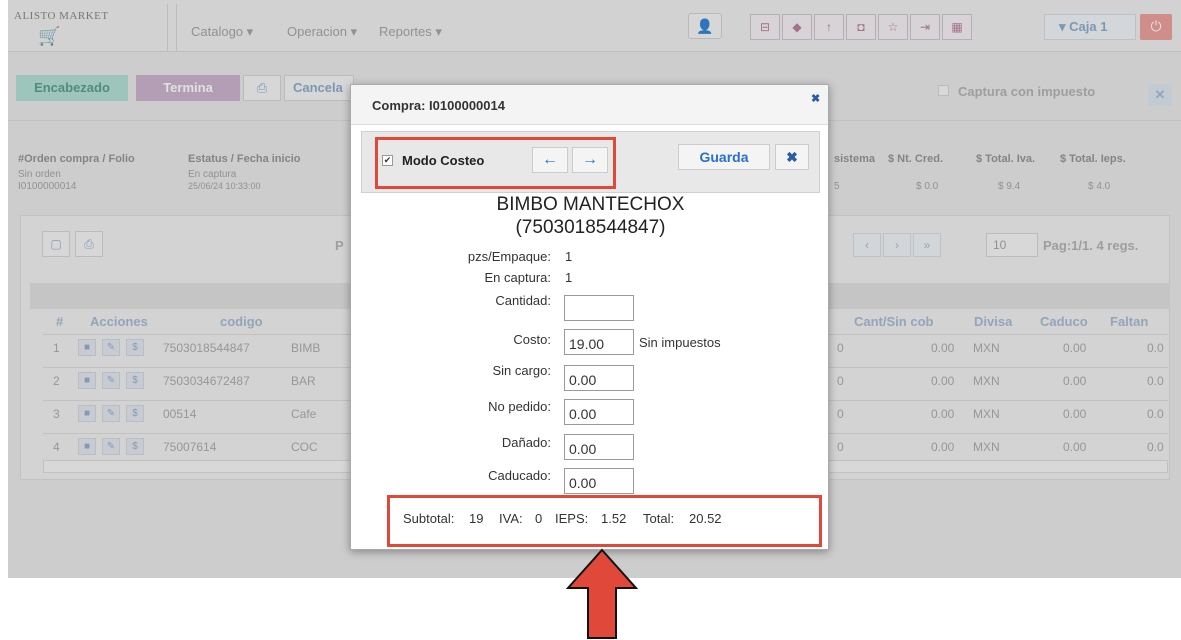 This screenshot has height=640, width=1181. Describe the element at coordinates (599, 308) in the screenshot. I see `cantidad-input` at that location.